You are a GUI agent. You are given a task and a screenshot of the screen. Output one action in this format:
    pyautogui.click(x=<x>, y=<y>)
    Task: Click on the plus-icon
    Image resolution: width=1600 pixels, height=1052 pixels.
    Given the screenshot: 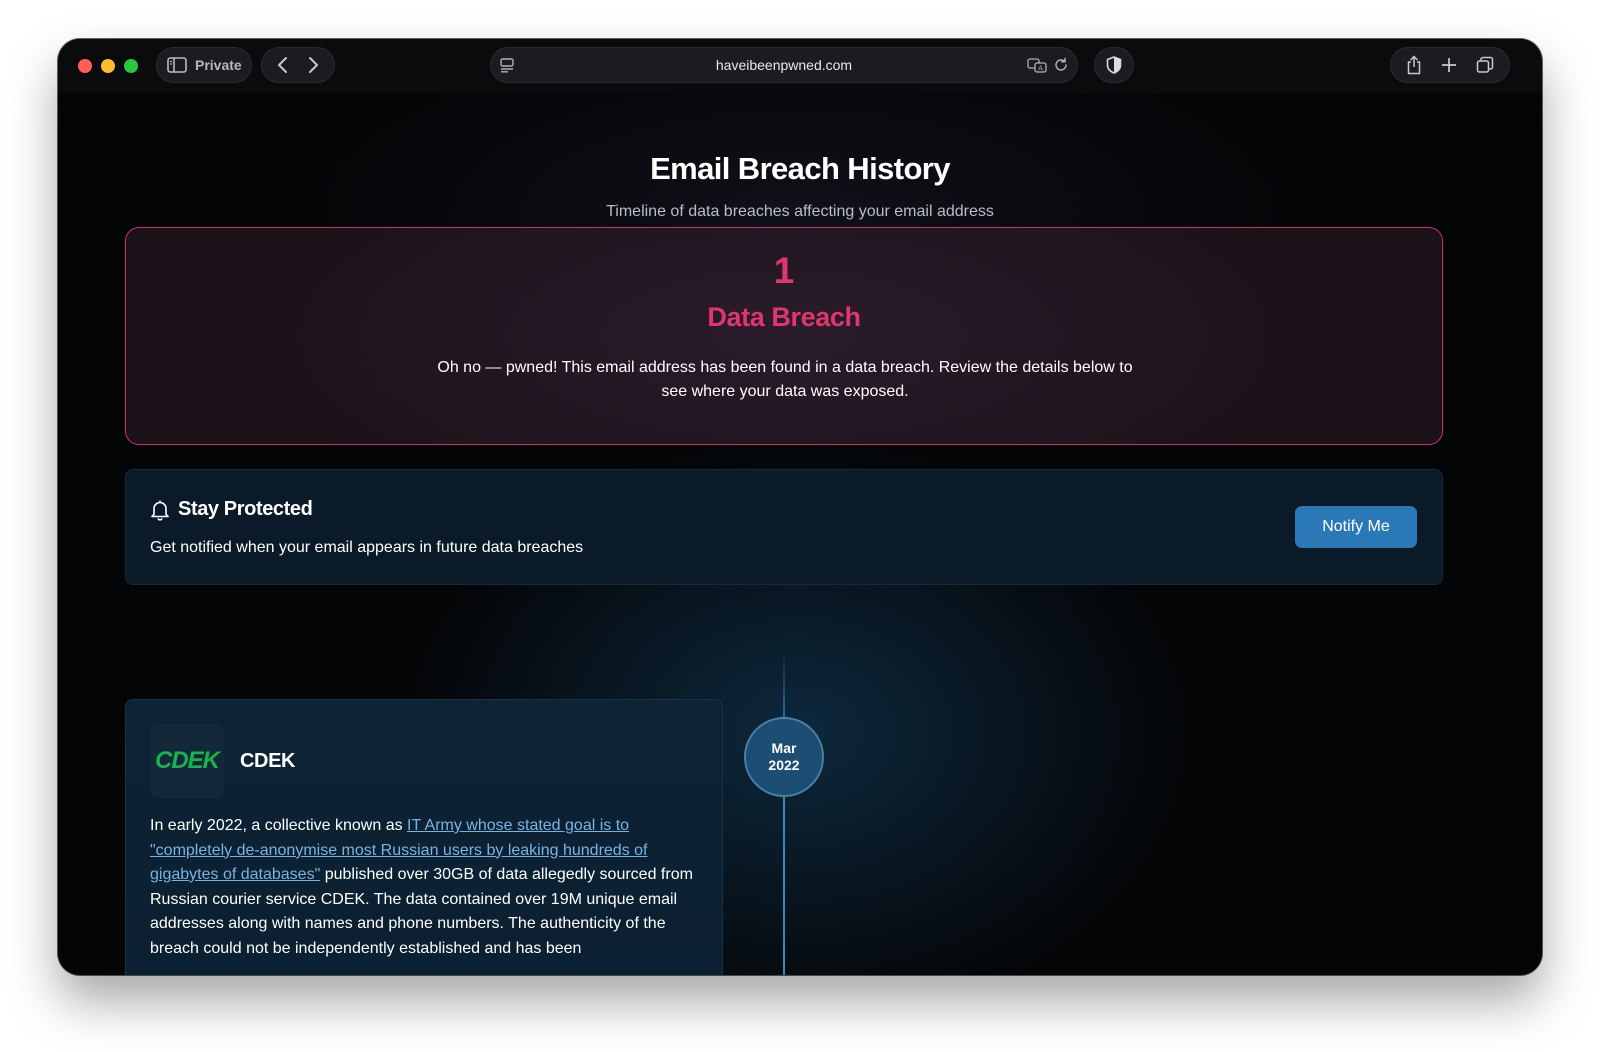 What is the action you would take?
    pyautogui.click(x=1449, y=65)
    